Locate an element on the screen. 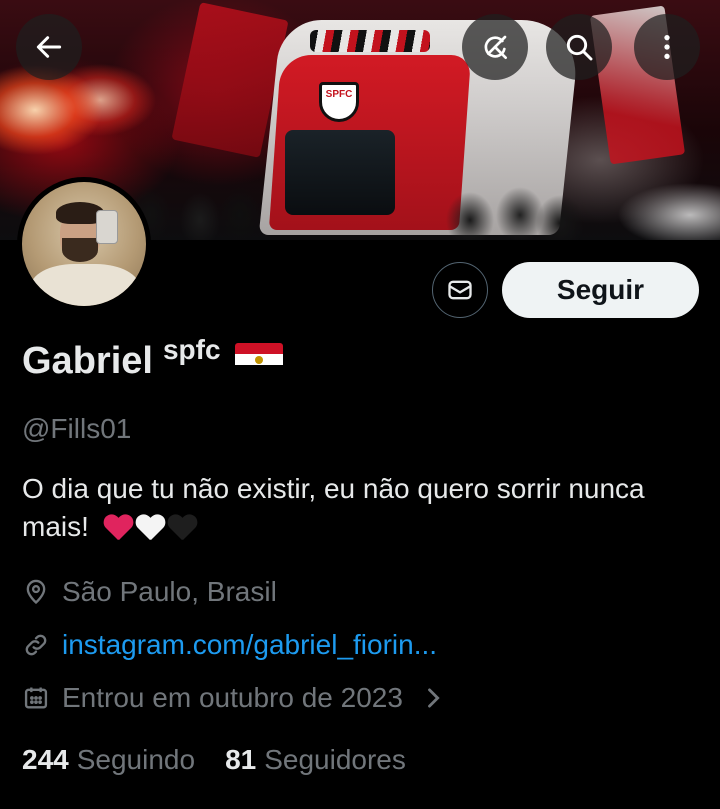 The height and width of the screenshot is (809, 720). calendar-icon is located at coordinates (36, 698).